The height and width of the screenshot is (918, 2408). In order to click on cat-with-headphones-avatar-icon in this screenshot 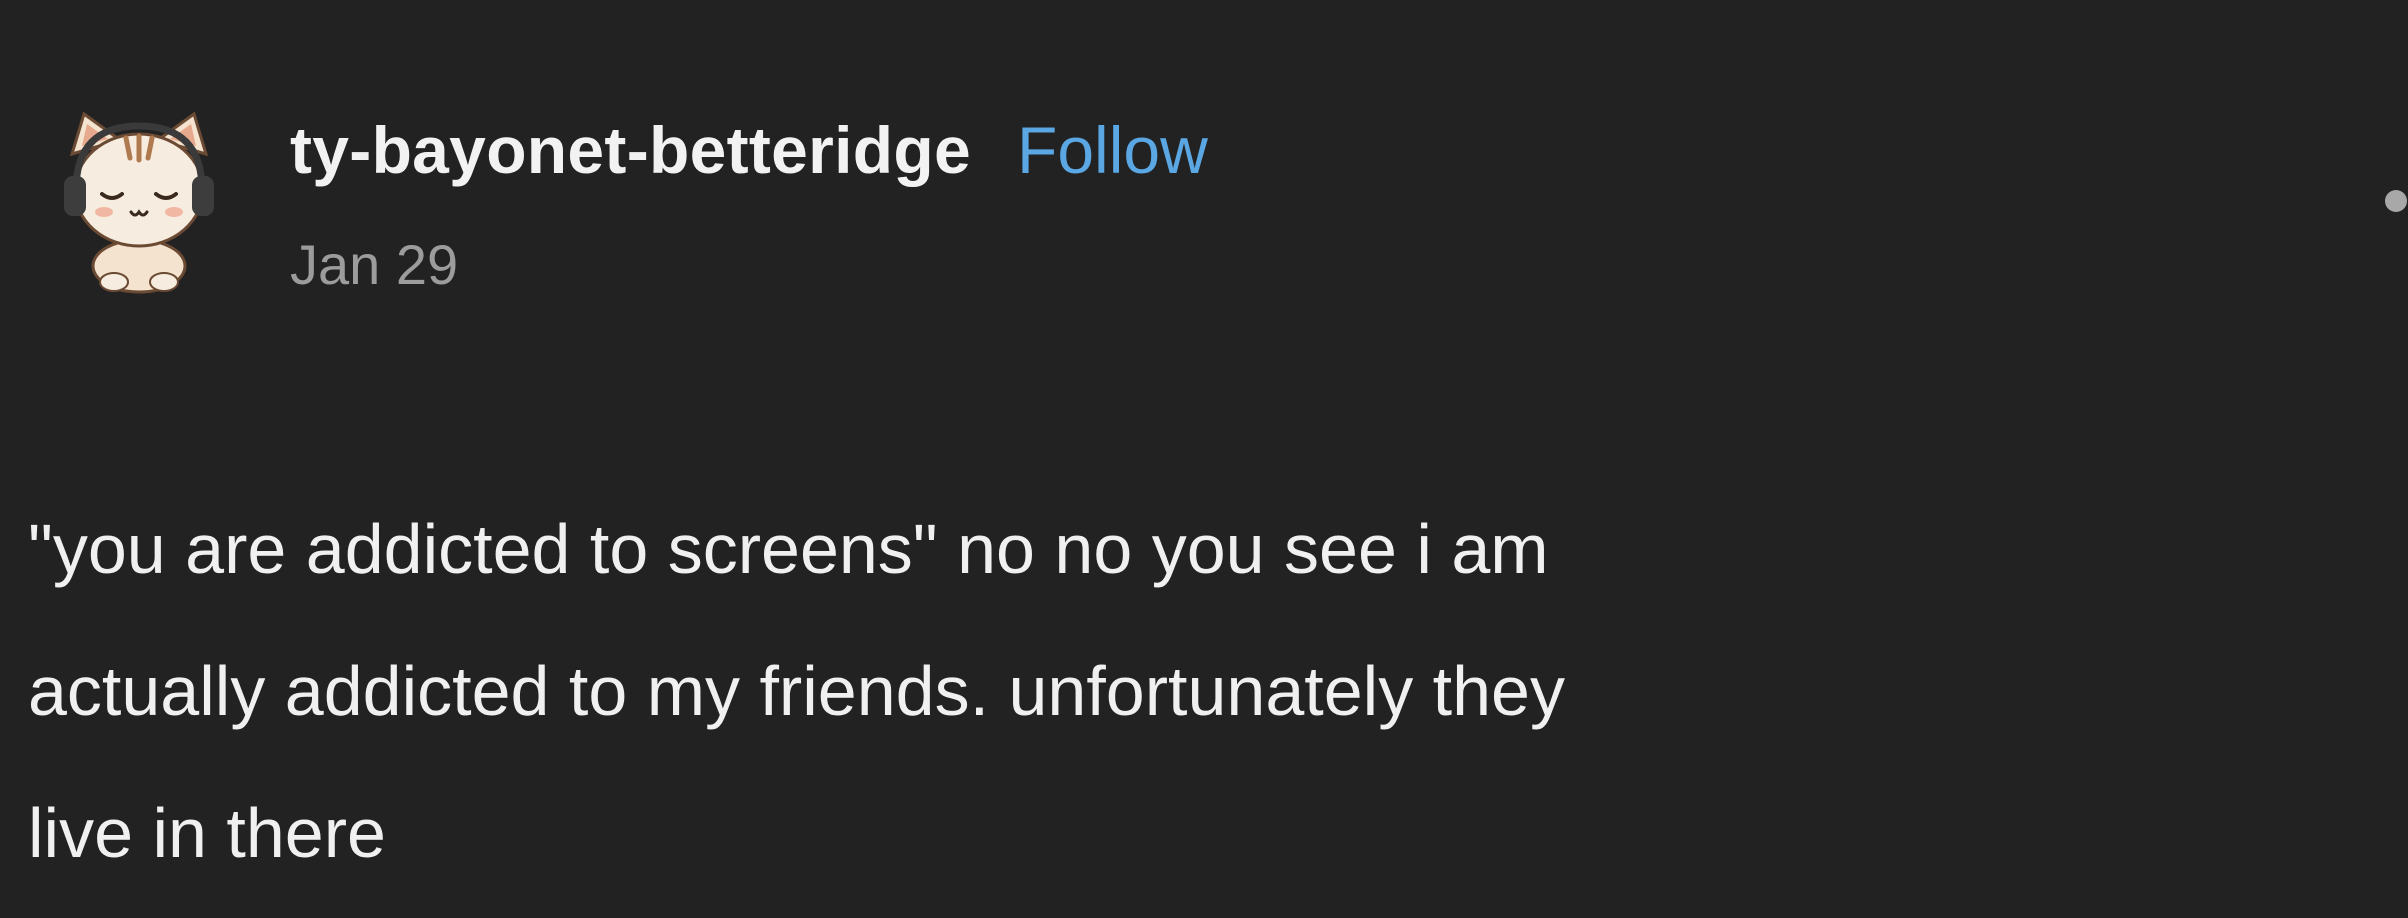, I will do `click(139, 202)`.